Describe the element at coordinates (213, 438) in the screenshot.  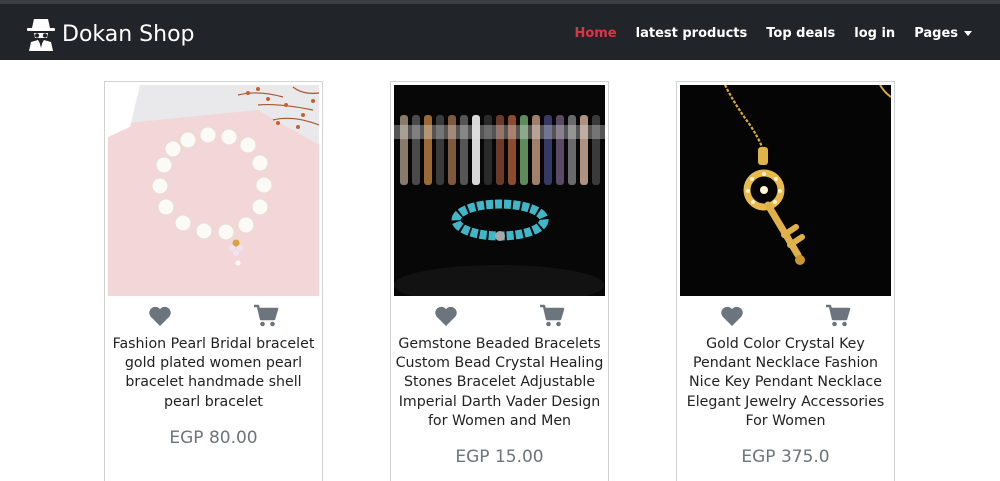
I see `product-price: EGP 80.00` at that location.